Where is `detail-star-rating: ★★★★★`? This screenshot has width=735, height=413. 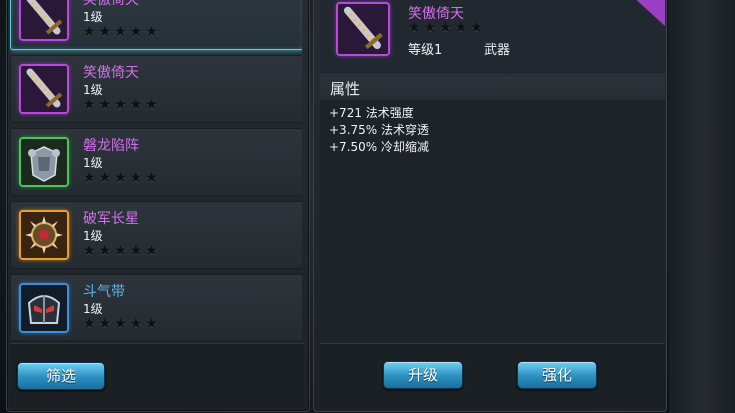 detail-star-rating: ★★★★★ is located at coordinates (447, 28).